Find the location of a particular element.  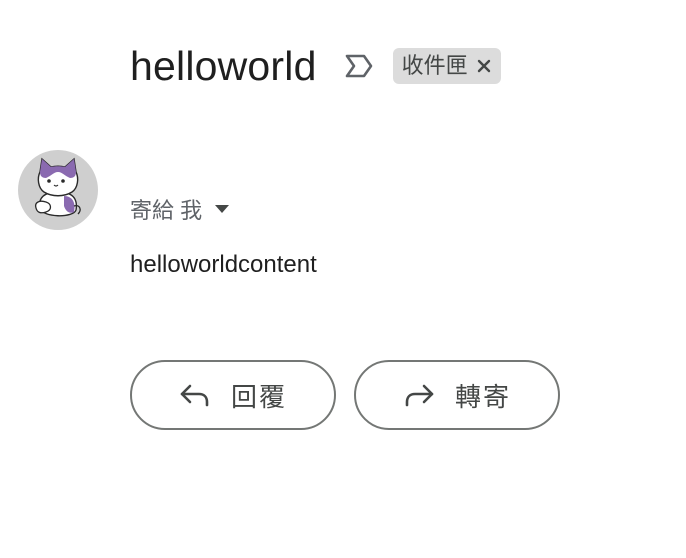

subject-row: helloworld 收件匣 is located at coordinates (315, 66).